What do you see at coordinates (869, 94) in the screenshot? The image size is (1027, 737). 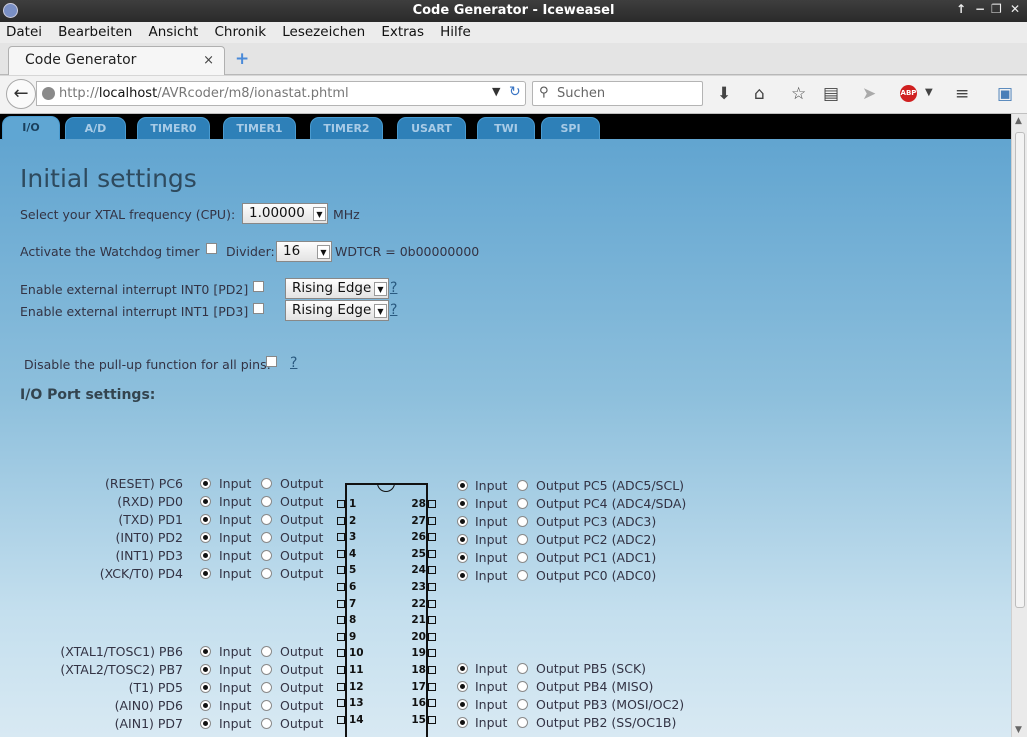 I see `send-icon: ➤` at bounding box center [869, 94].